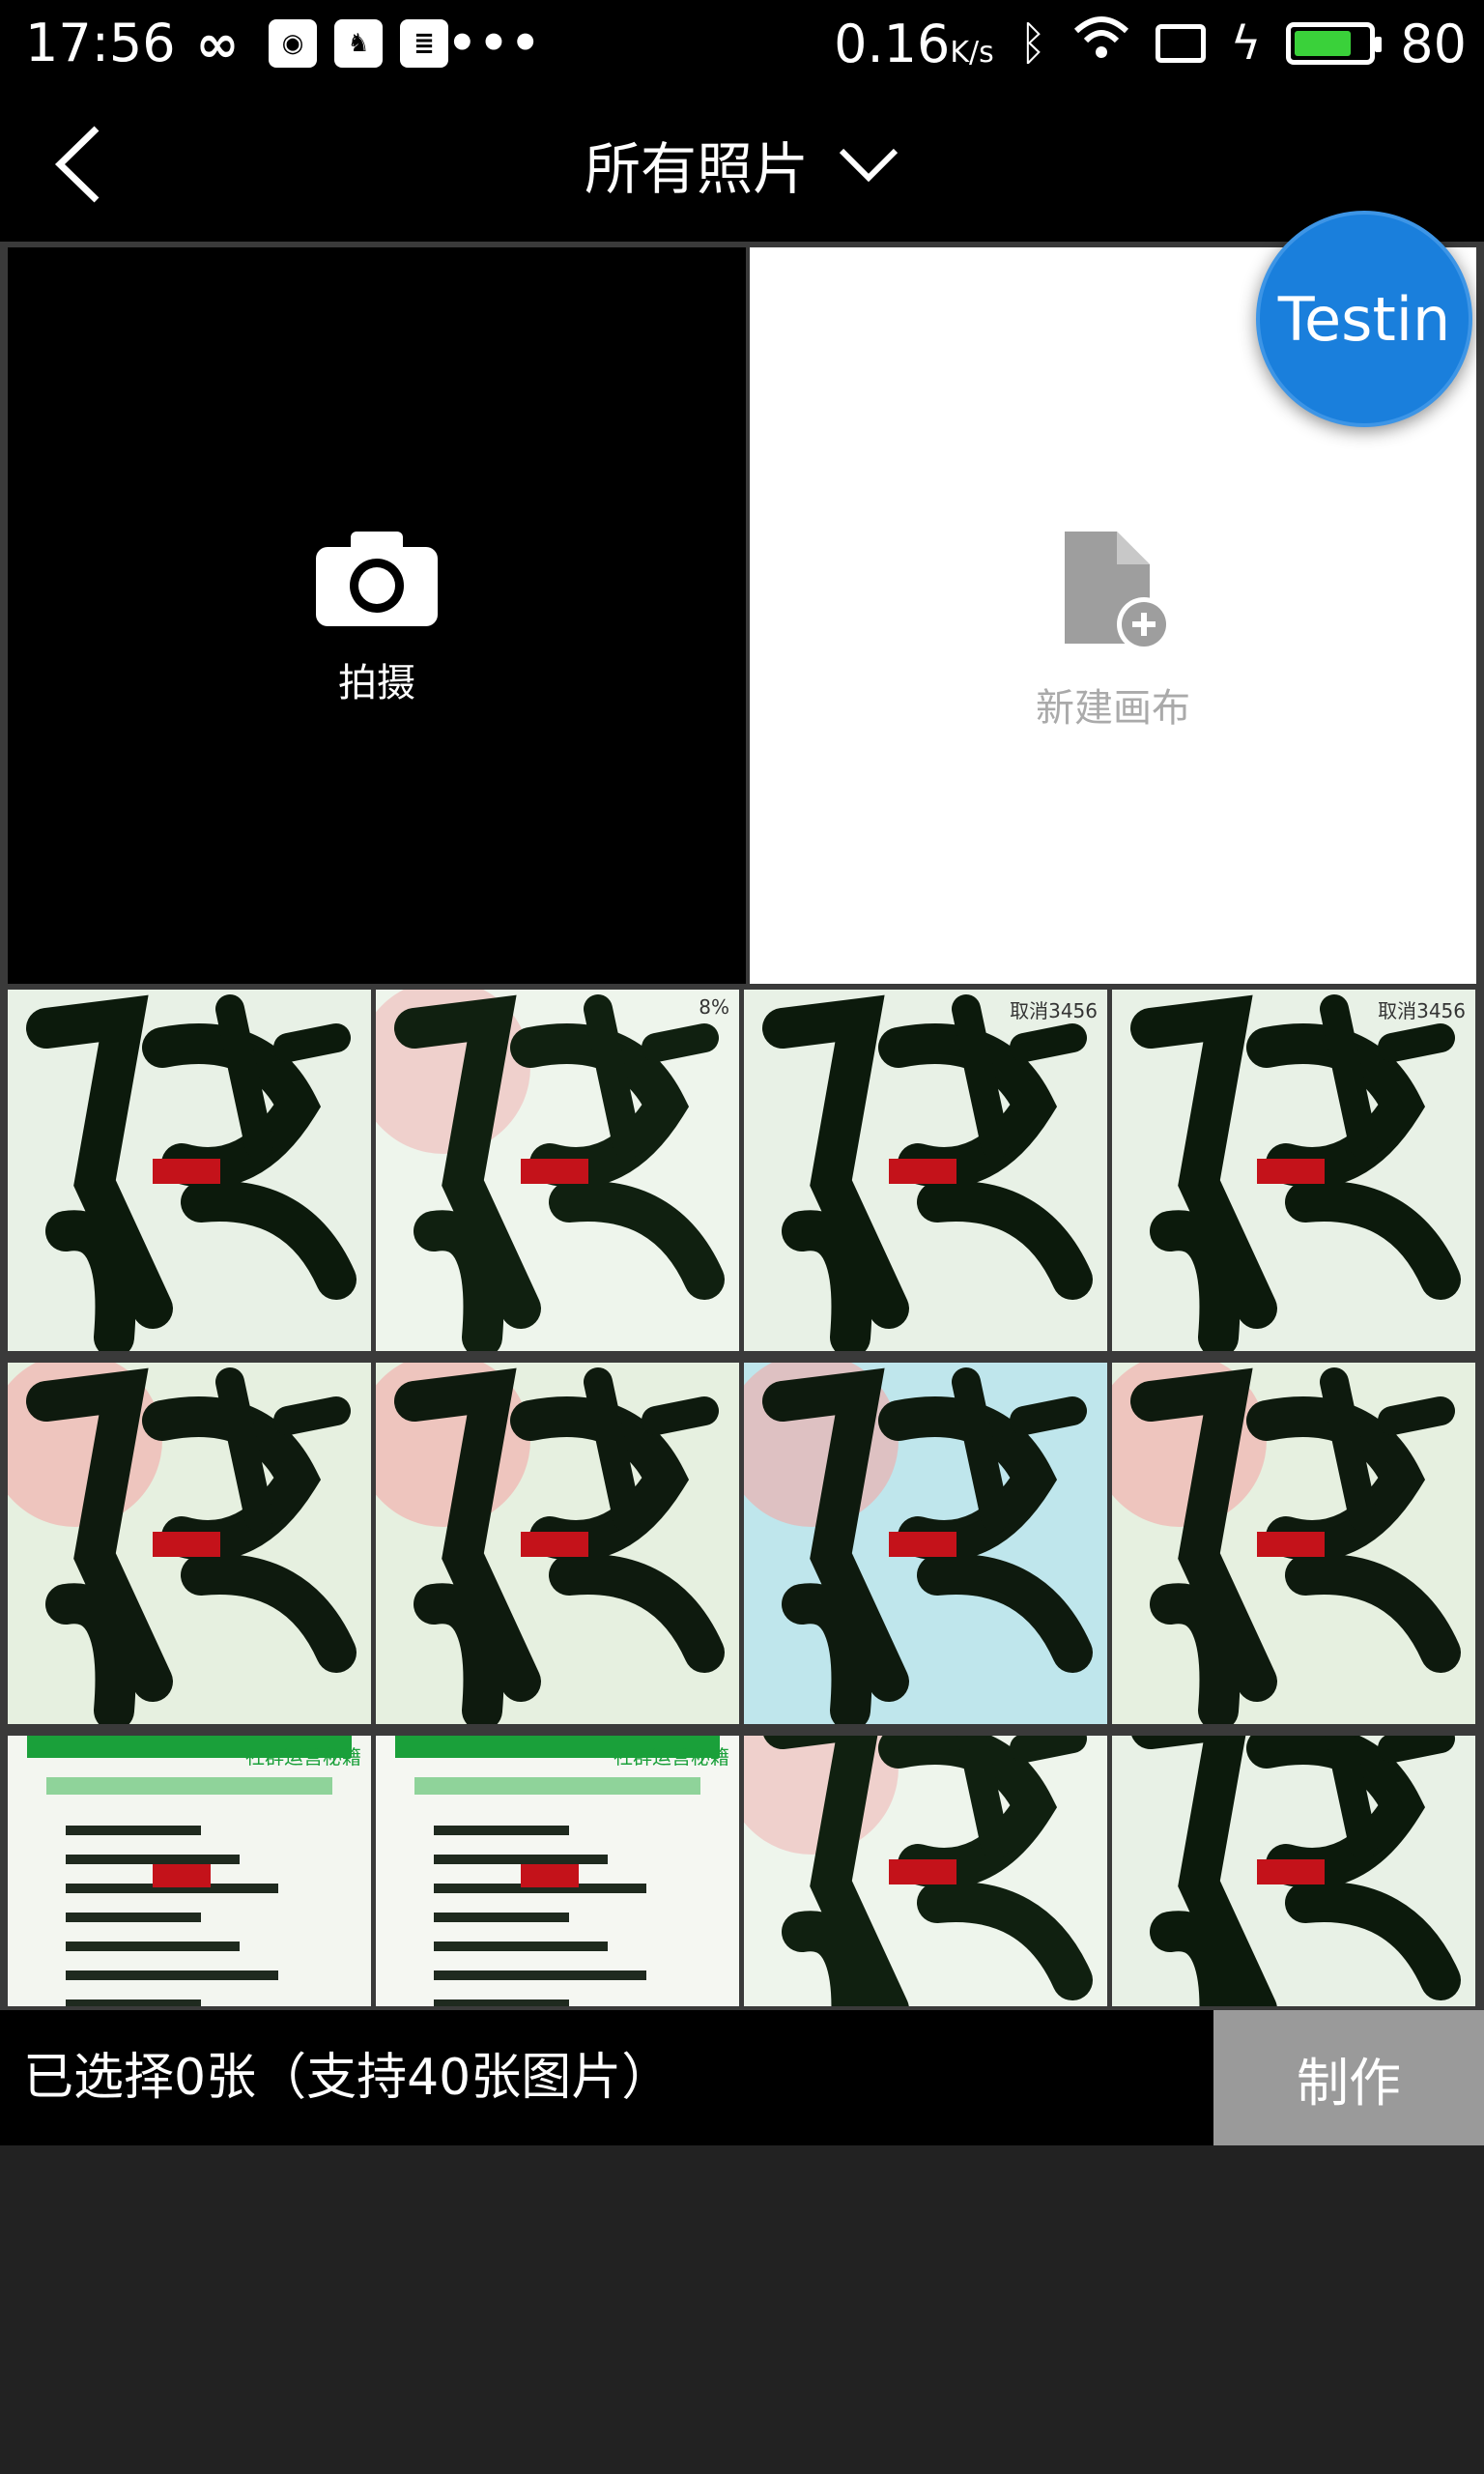 Image resolution: width=1484 pixels, height=2474 pixels. I want to click on chevron-down-icon, so click(869, 165).